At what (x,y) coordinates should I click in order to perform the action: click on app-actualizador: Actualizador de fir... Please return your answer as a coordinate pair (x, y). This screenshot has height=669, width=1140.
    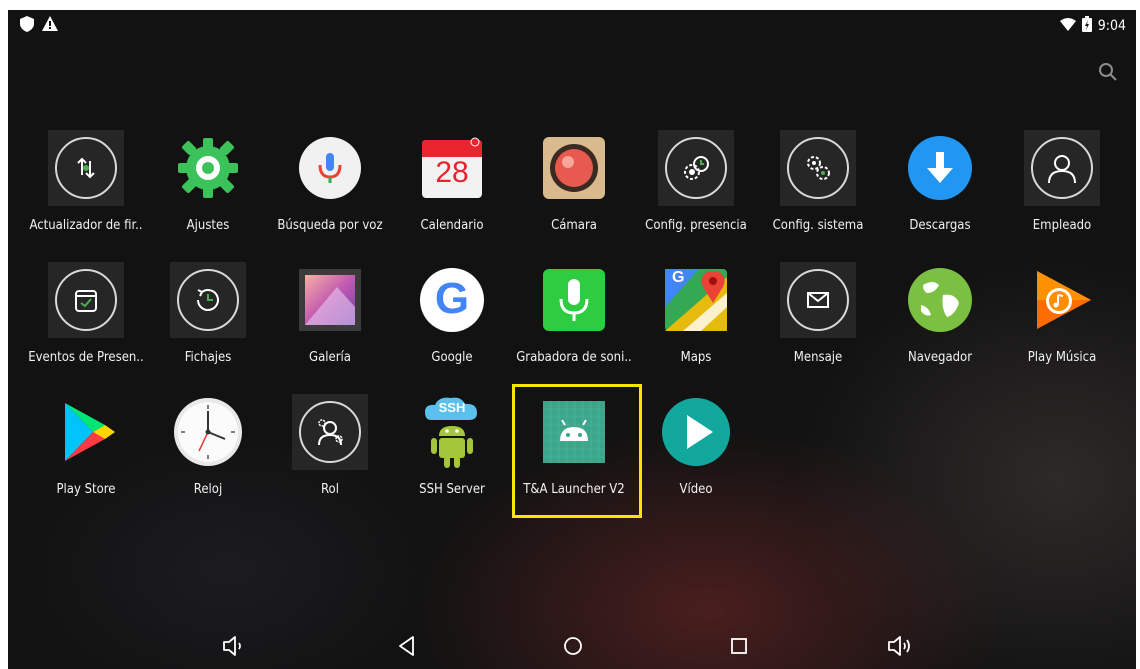
    Looking at the image, I should click on (86, 190).